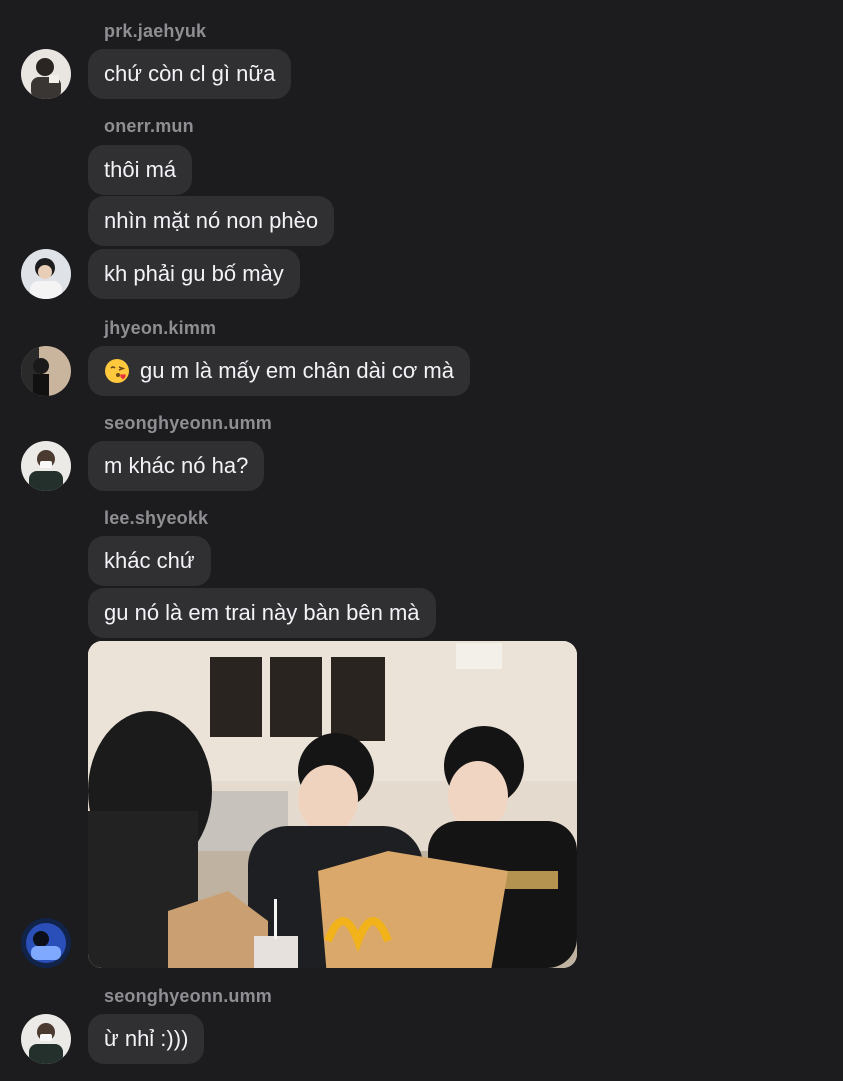 The width and height of the screenshot is (843, 1081). I want to click on message-bubble: gu nó là em trai này bàn bên mà, so click(262, 613).